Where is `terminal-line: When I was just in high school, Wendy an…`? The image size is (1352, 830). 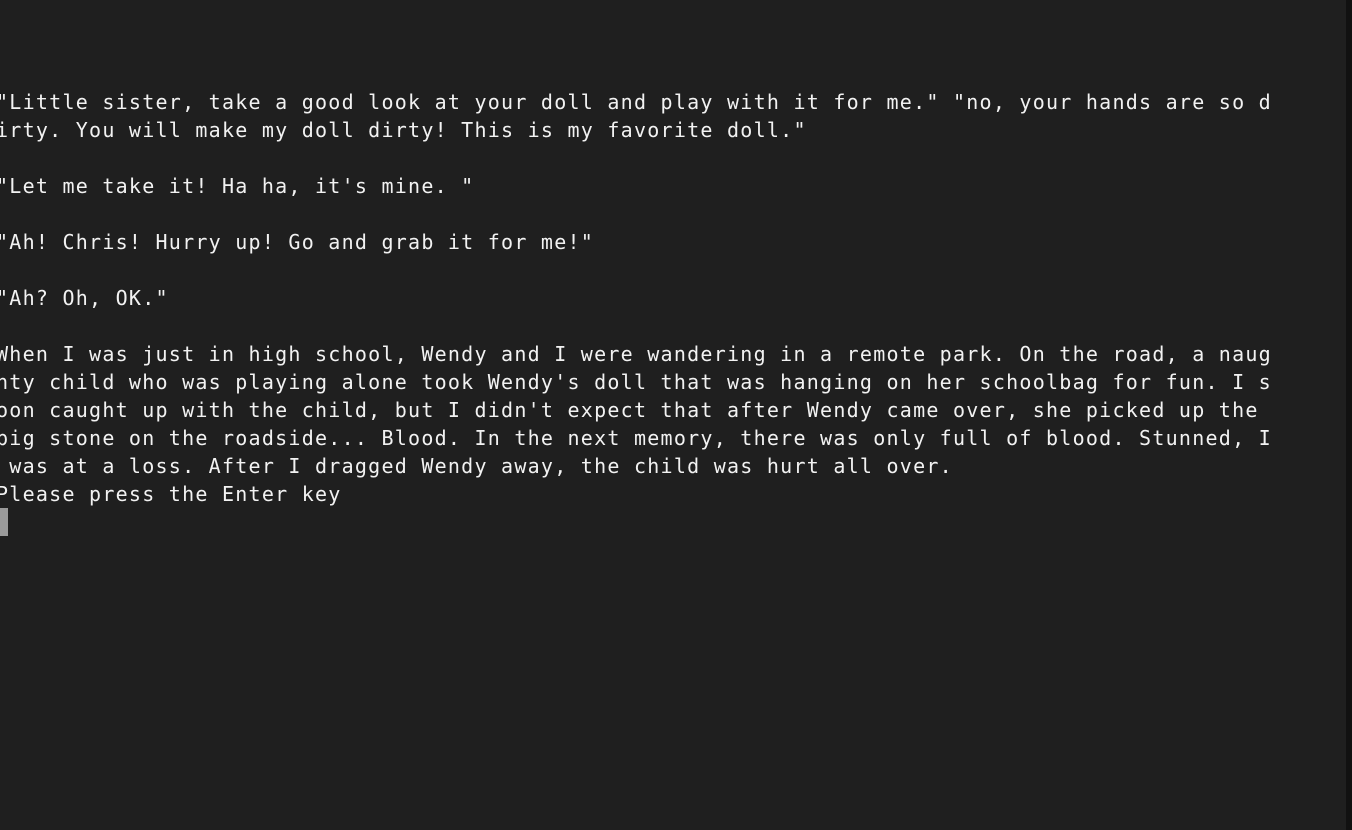
terminal-line: When I was just in high school, Wendy an… is located at coordinates (636, 354).